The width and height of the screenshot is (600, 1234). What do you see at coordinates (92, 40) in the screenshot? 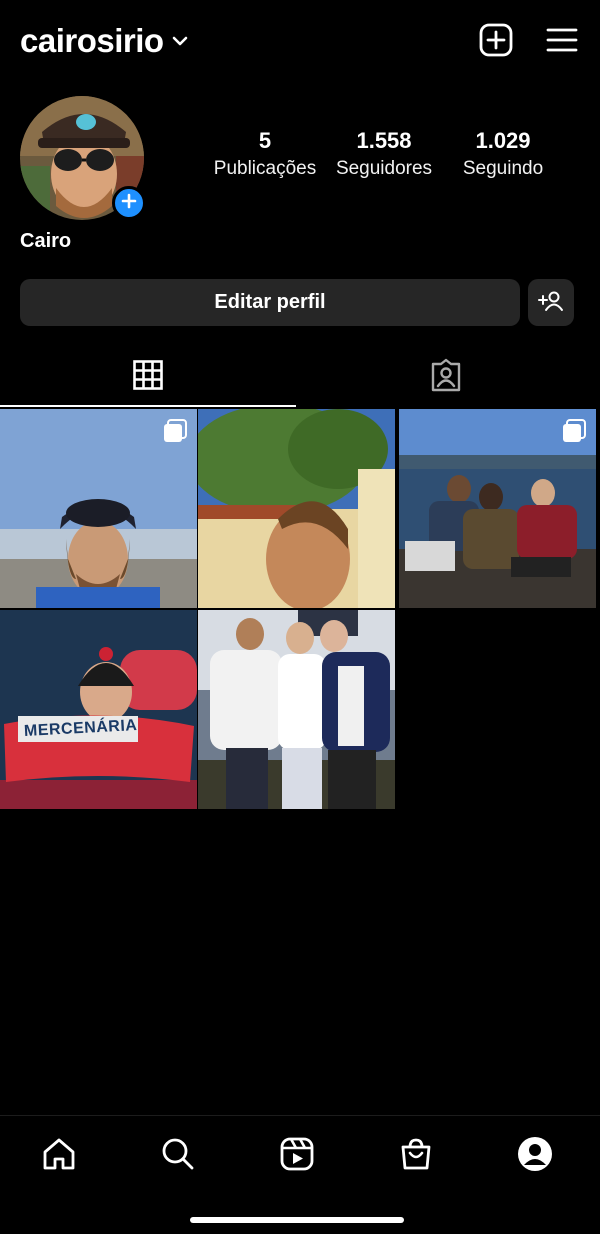
I see `username: cairosirio` at bounding box center [92, 40].